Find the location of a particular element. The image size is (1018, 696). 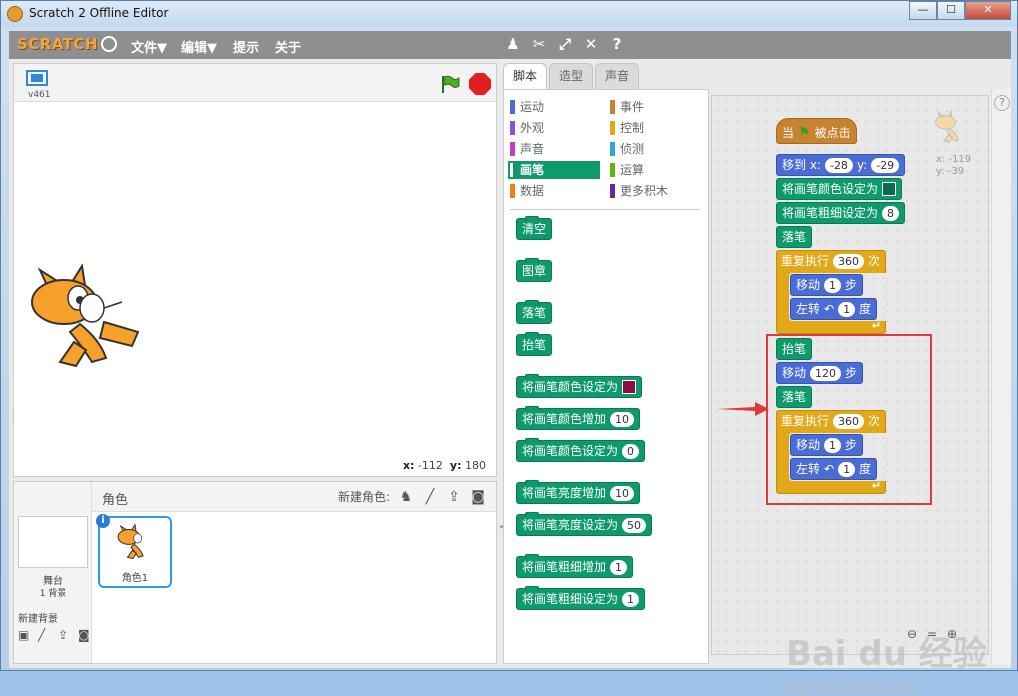

close-button: ✕ is located at coordinates (988, 10).